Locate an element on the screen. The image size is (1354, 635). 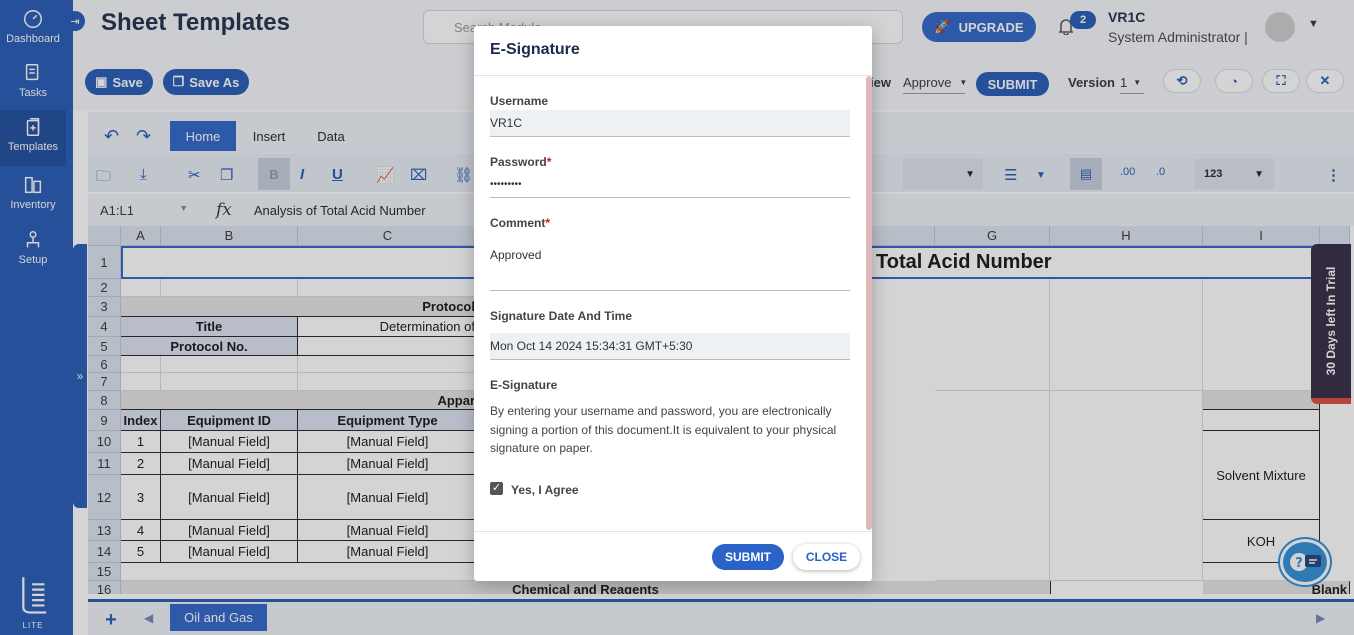
comment-label: Comment* is located at coordinates (520, 223).